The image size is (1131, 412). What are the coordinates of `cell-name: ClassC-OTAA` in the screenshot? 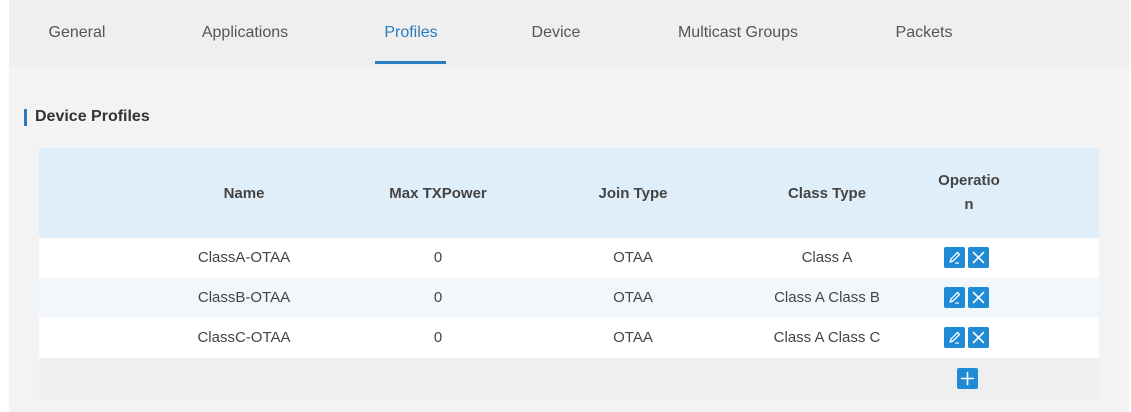 It's located at (244, 337).